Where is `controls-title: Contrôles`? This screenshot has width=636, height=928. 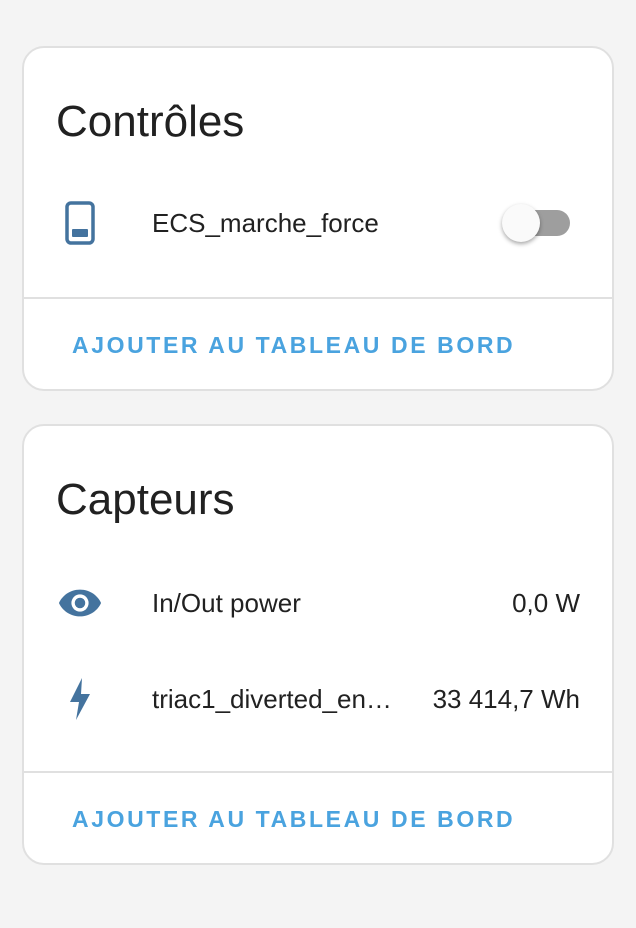 controls-title: Contrôles is located at coordinates (150, 121).